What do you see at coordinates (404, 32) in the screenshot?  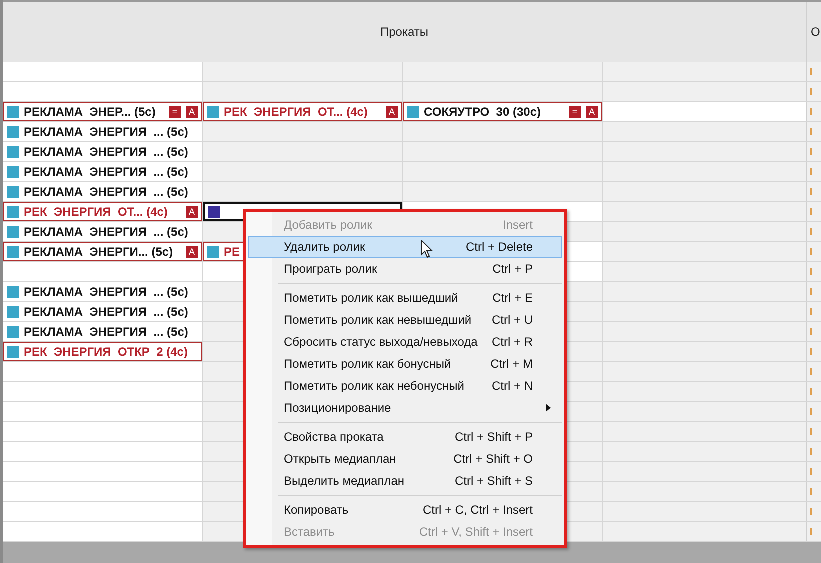 I see `header-title: Прокаты` at bounding box center [404, 32].